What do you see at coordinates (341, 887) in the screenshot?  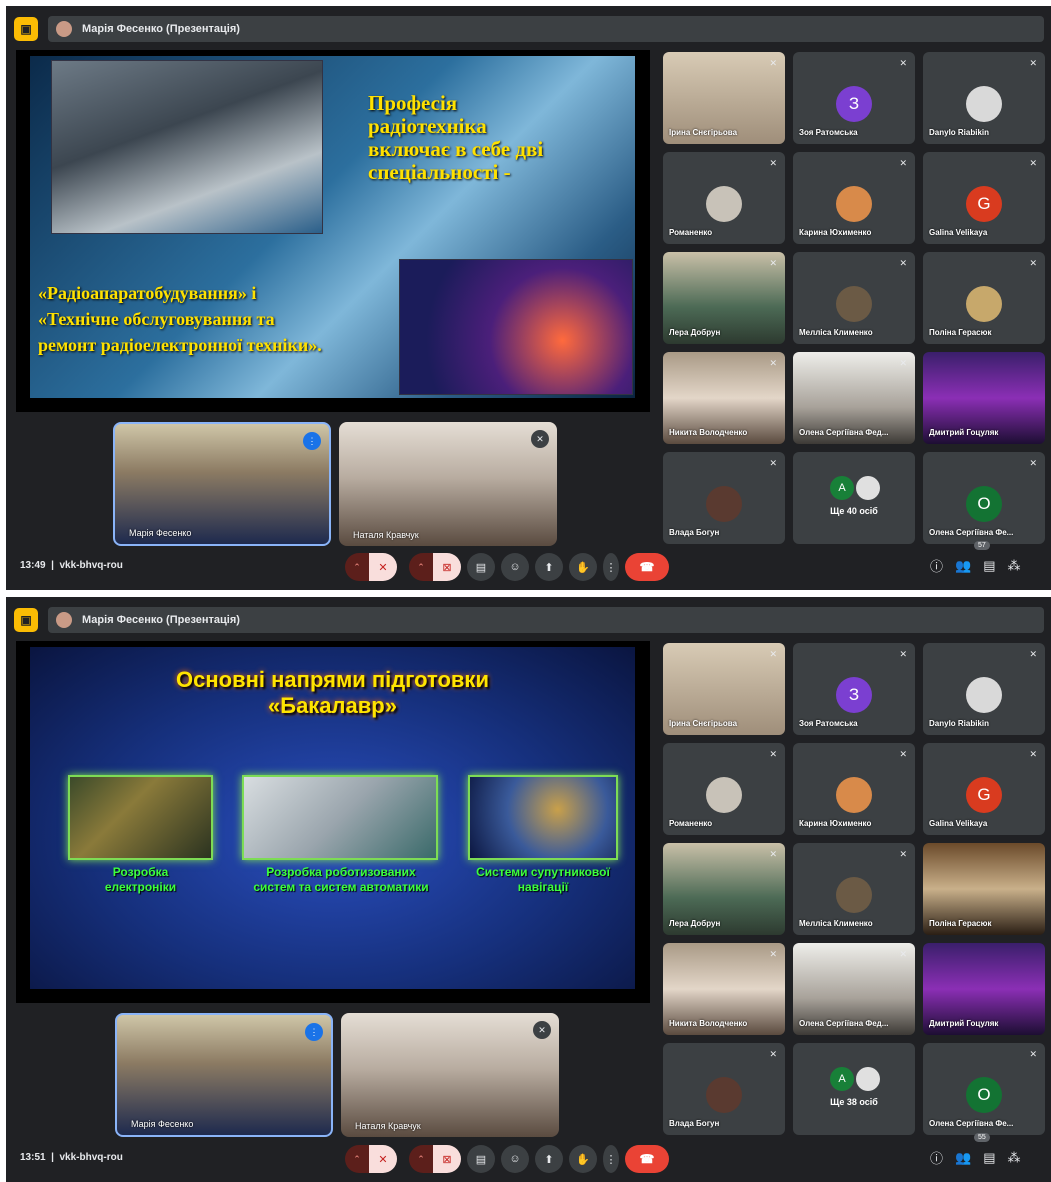 I see `caption-line: систем та систем автоматики` at bounding box center [341, 887].